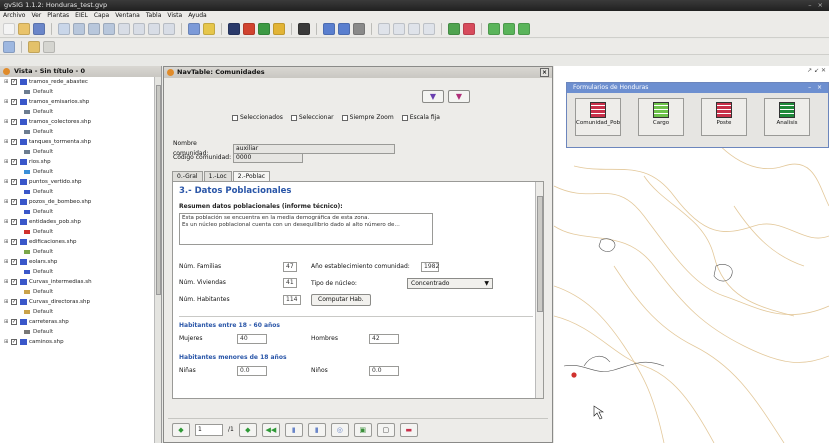  What do you see at coordinates (34, 46) in the screenshot?
I see `layer-icon` at bounding box center [34, 46].